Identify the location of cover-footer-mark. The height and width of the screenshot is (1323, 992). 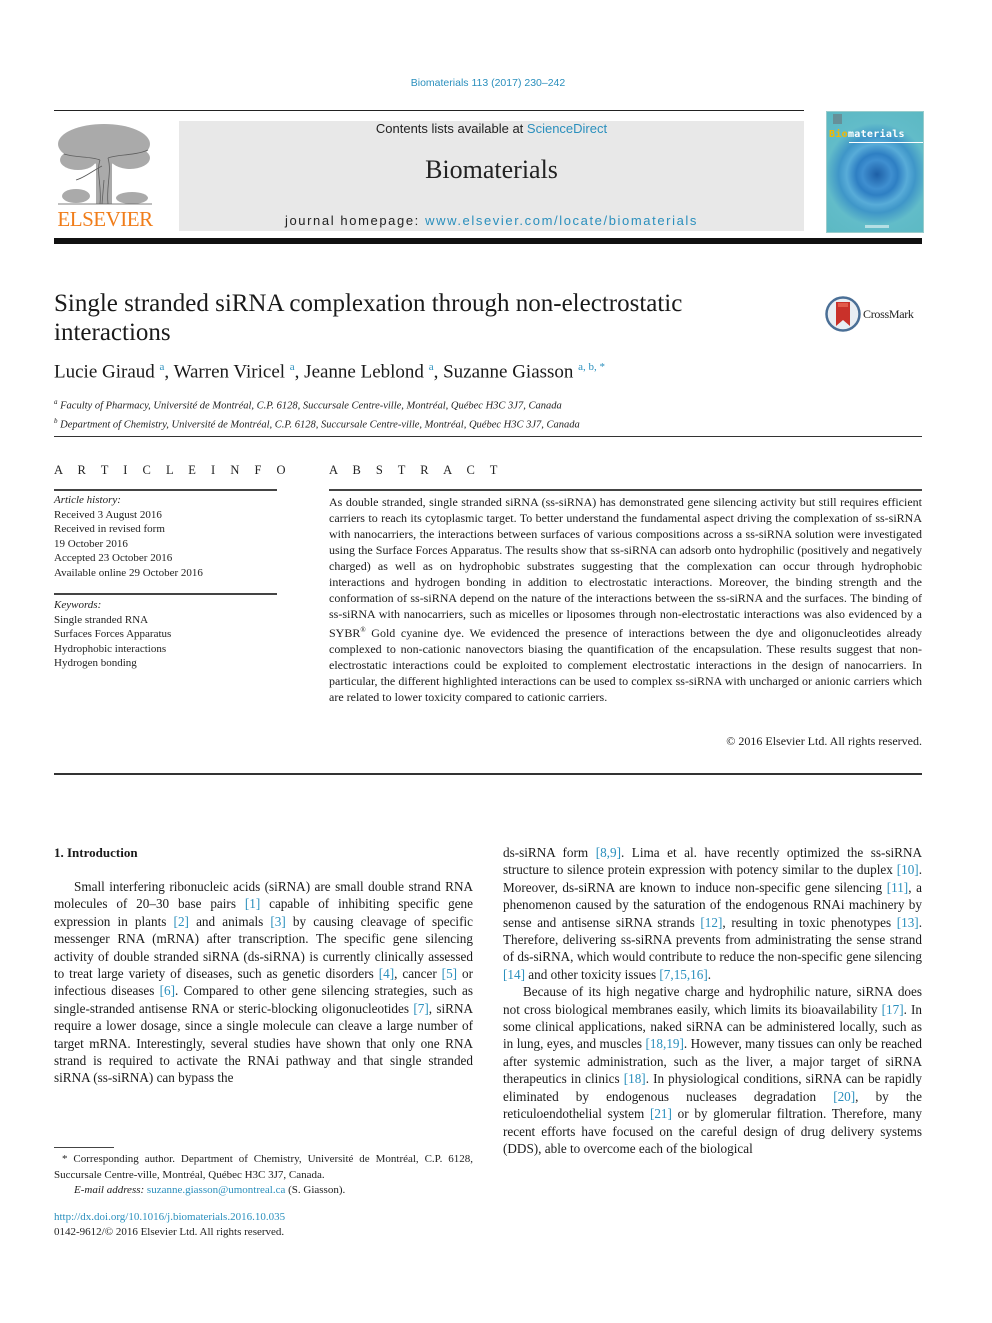
(877, 226).